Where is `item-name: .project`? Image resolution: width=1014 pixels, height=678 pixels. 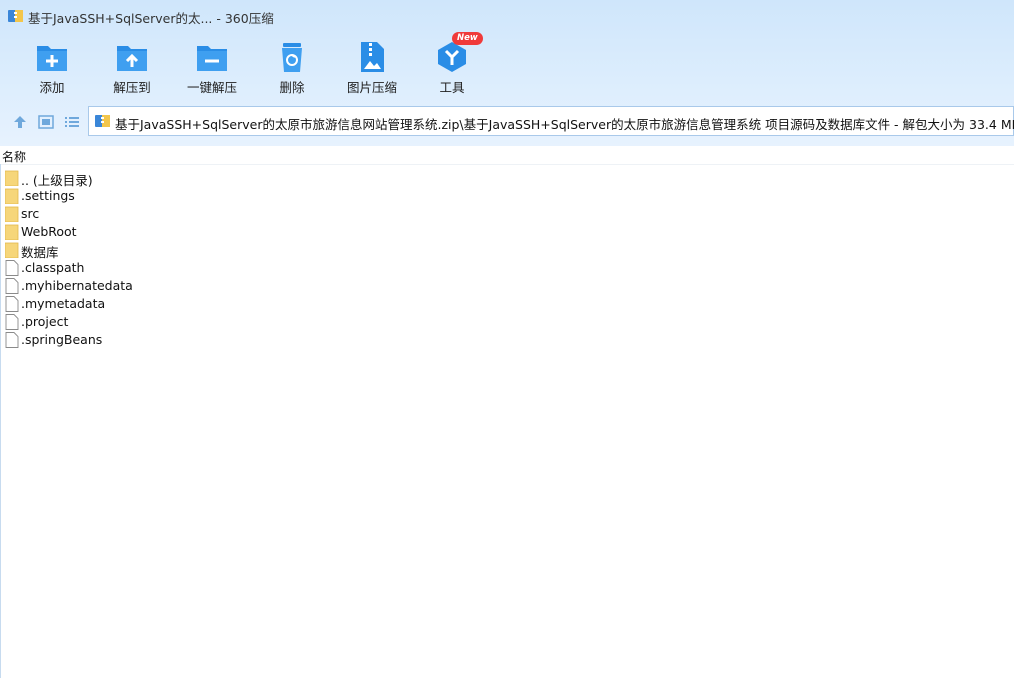 item-name: .project is located at coordinates (45, 321).